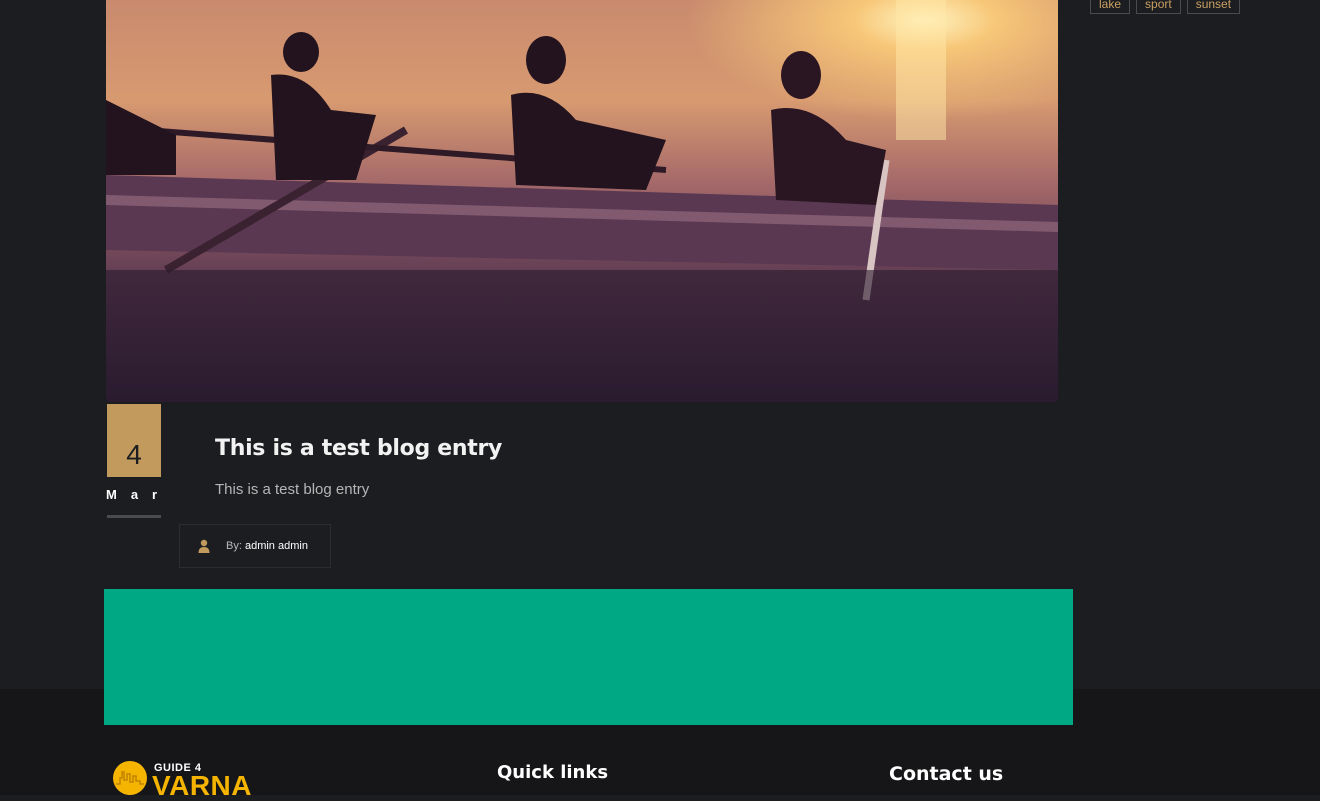 The width and height of the screenshot is (1320, 801). I want to click on post-author-box: By: admin admin, so click(255, 546).